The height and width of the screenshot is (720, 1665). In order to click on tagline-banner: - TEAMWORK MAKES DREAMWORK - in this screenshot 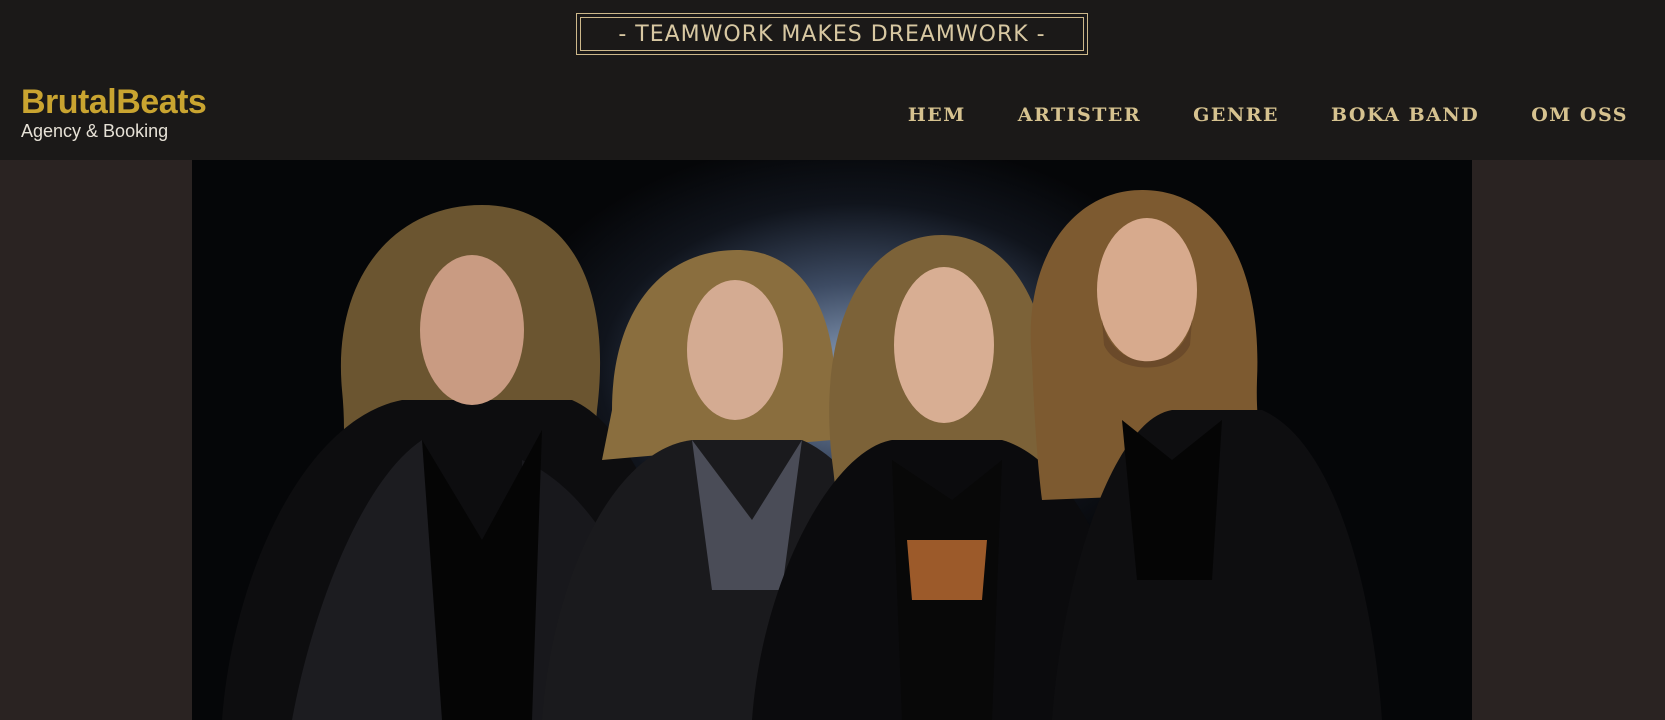, I will do `click(832, 34)`.